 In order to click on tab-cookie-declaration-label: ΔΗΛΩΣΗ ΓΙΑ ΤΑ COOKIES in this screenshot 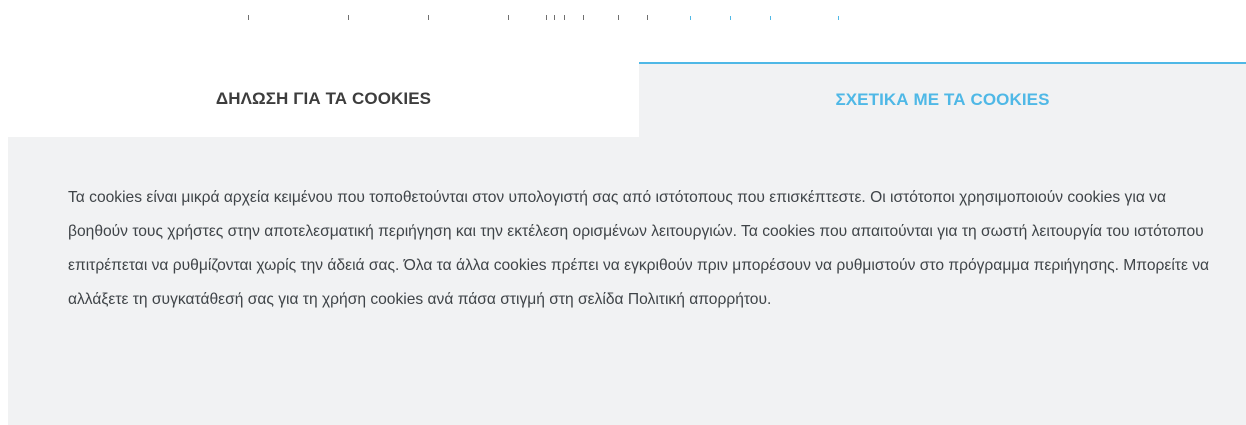, I will do `click(323, 98)`.